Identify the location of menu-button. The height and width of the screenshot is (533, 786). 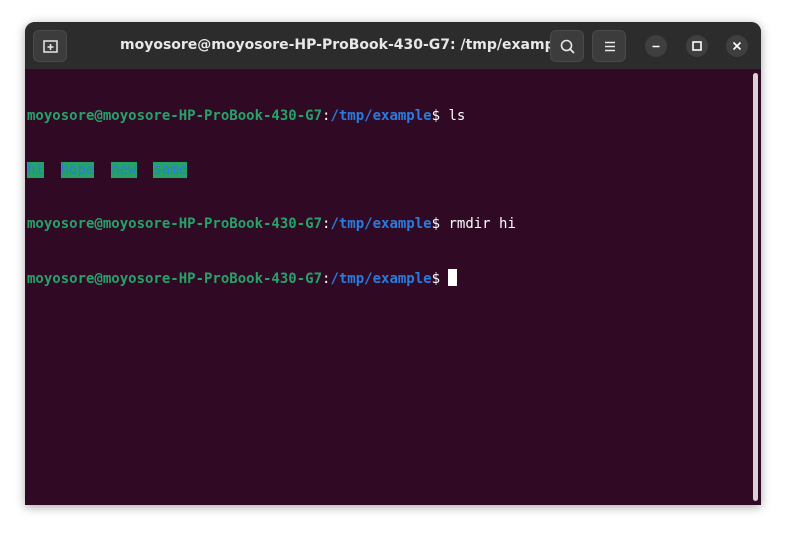
(609, 46).